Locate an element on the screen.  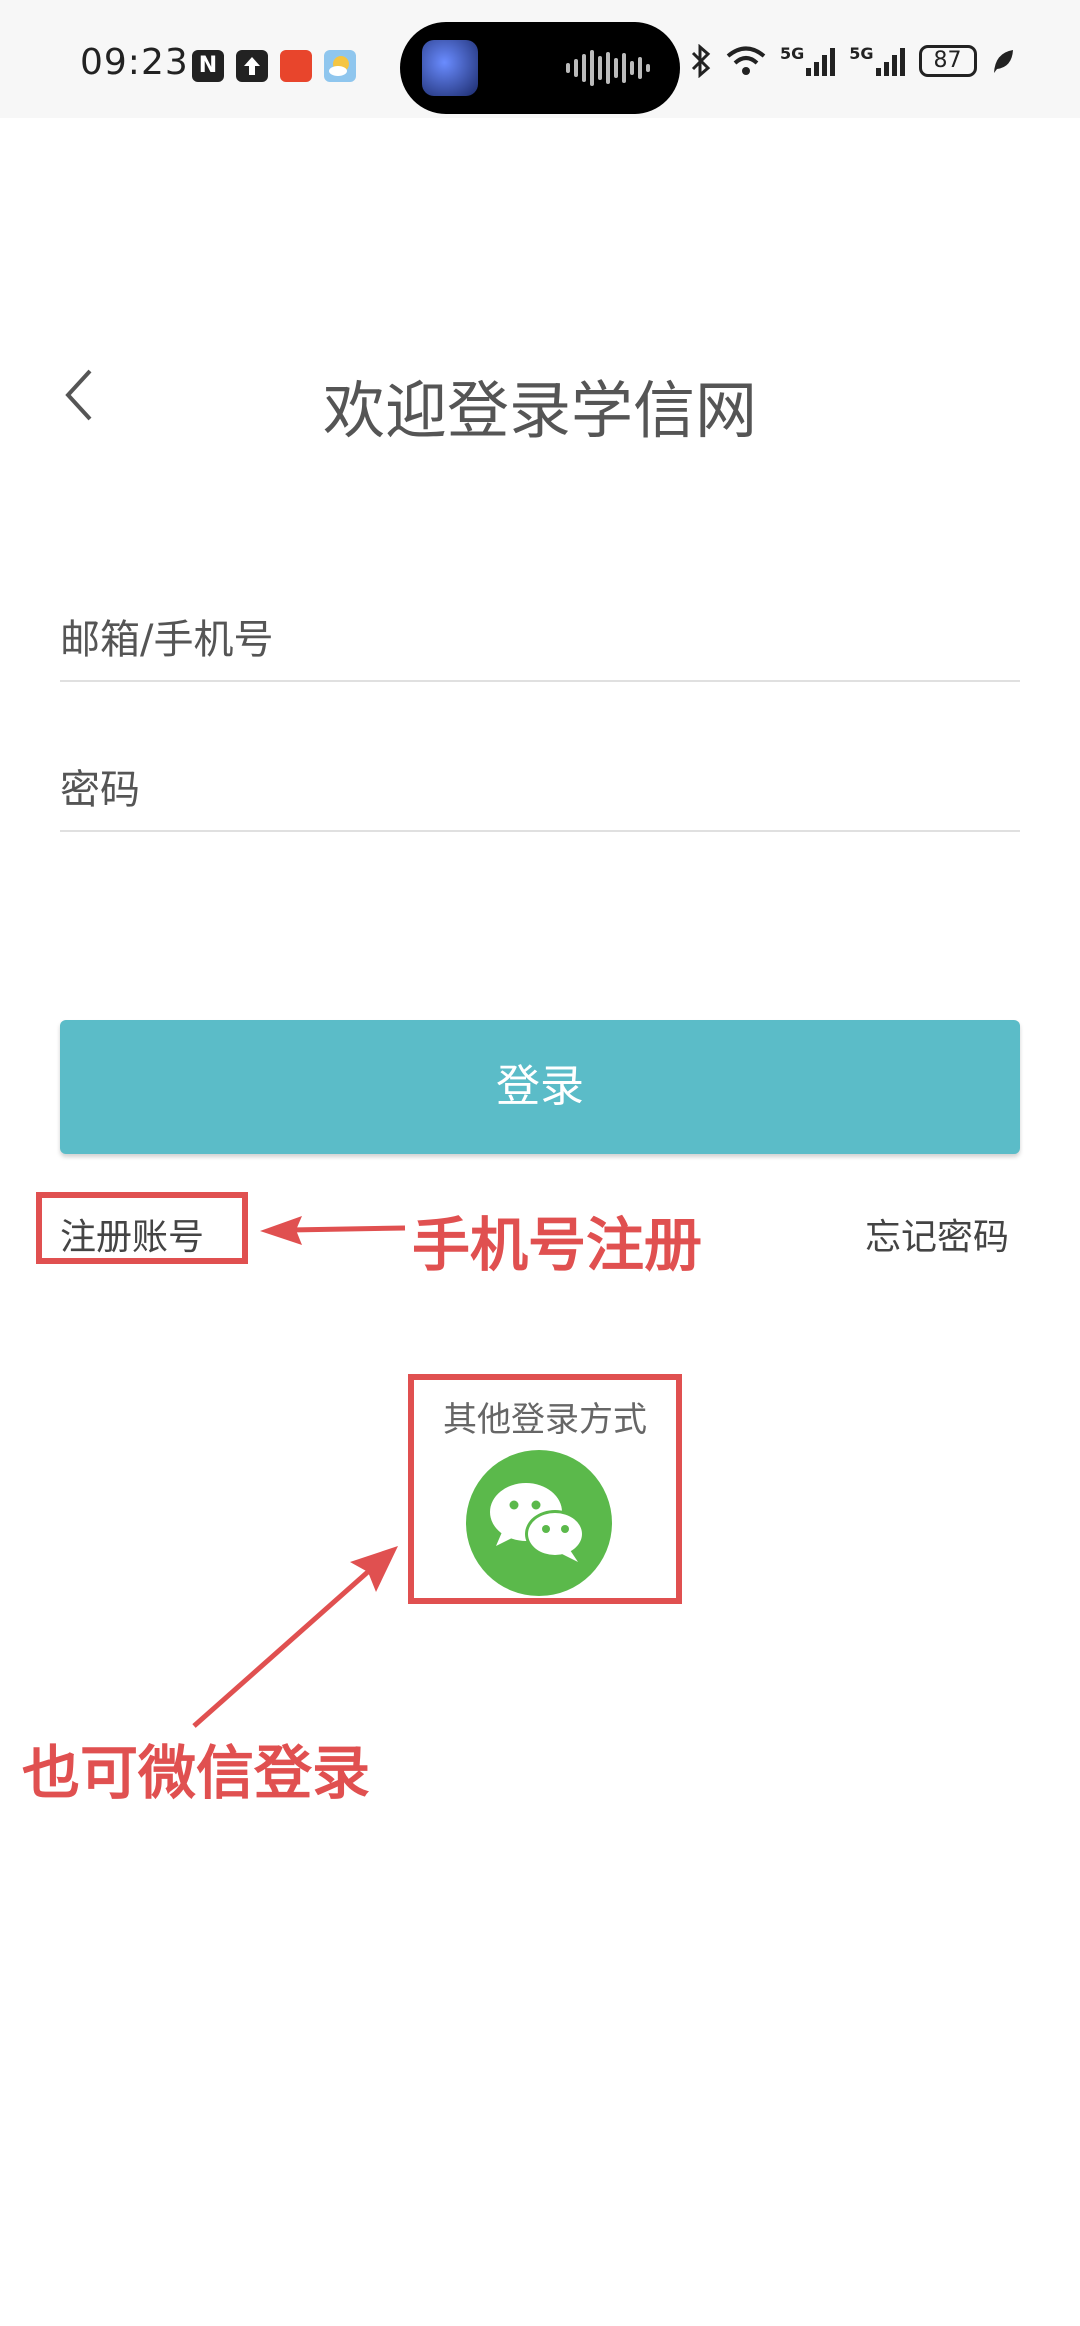
status-time: 09:23 is located at coordinates (134, 62).